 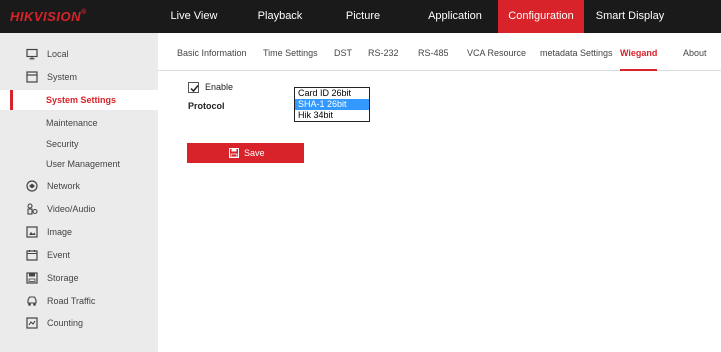 I want to click on sidebar-item-system-settings: System Settings, so click(x=79, y=100).